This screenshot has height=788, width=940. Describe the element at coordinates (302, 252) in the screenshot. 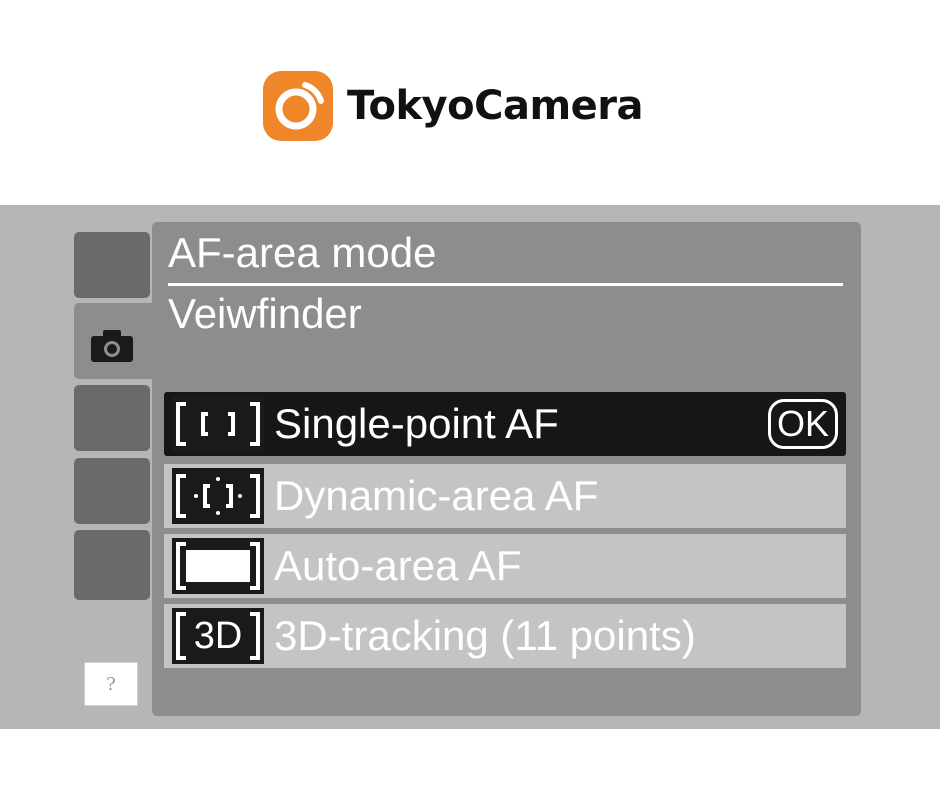

I see `menu-title: AF-area mode` at that location.